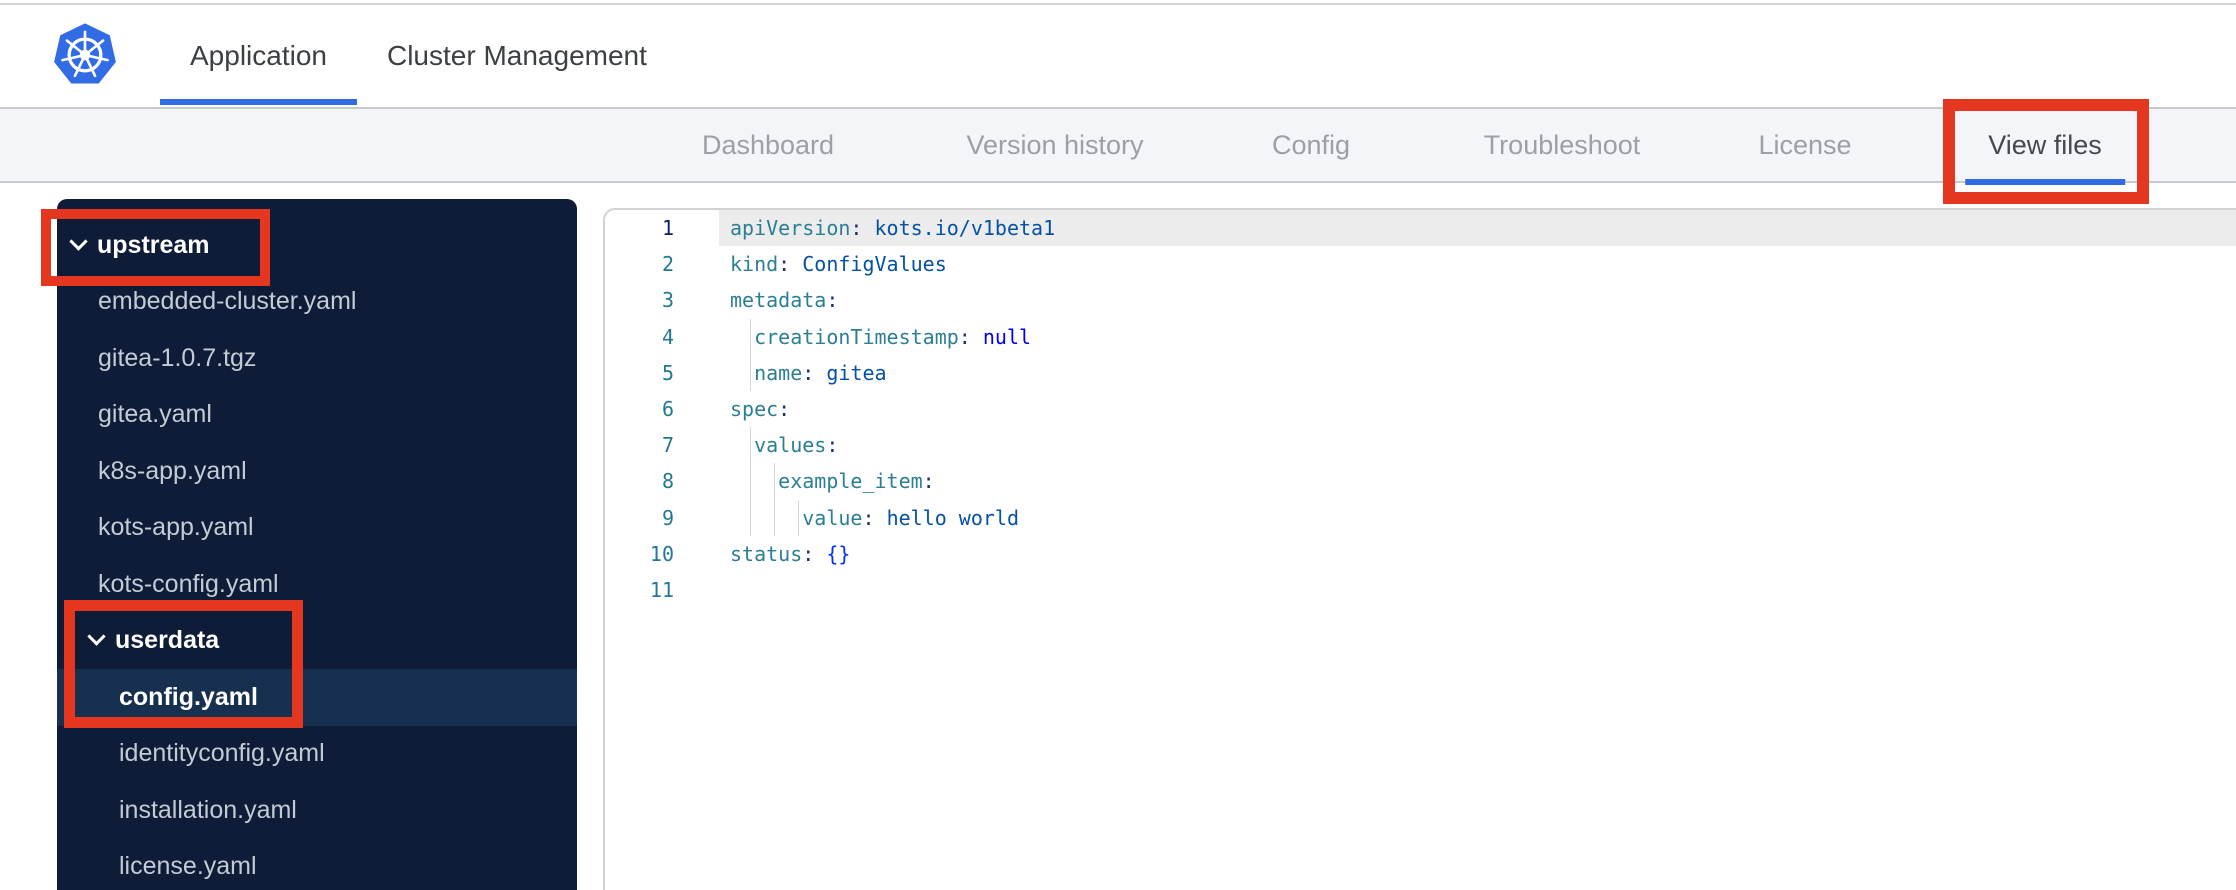 The image size is (2236, 890). I want to click on file-kots-config-yaml: kots-config.yaml, so click(317, 584).